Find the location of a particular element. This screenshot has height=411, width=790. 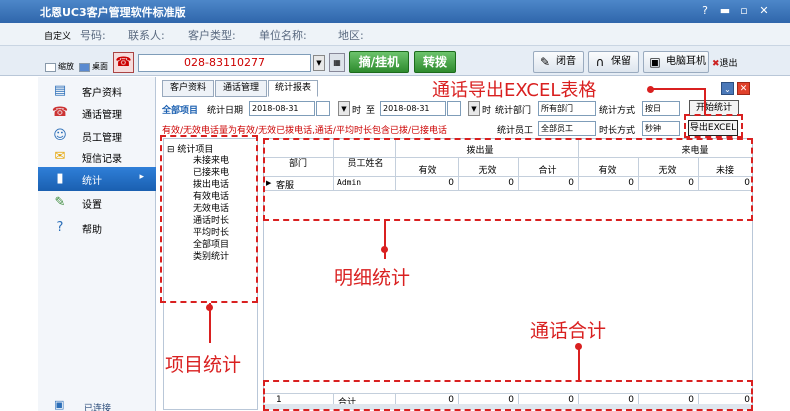

export-excel-highlight is located at coordinates (713, 126).